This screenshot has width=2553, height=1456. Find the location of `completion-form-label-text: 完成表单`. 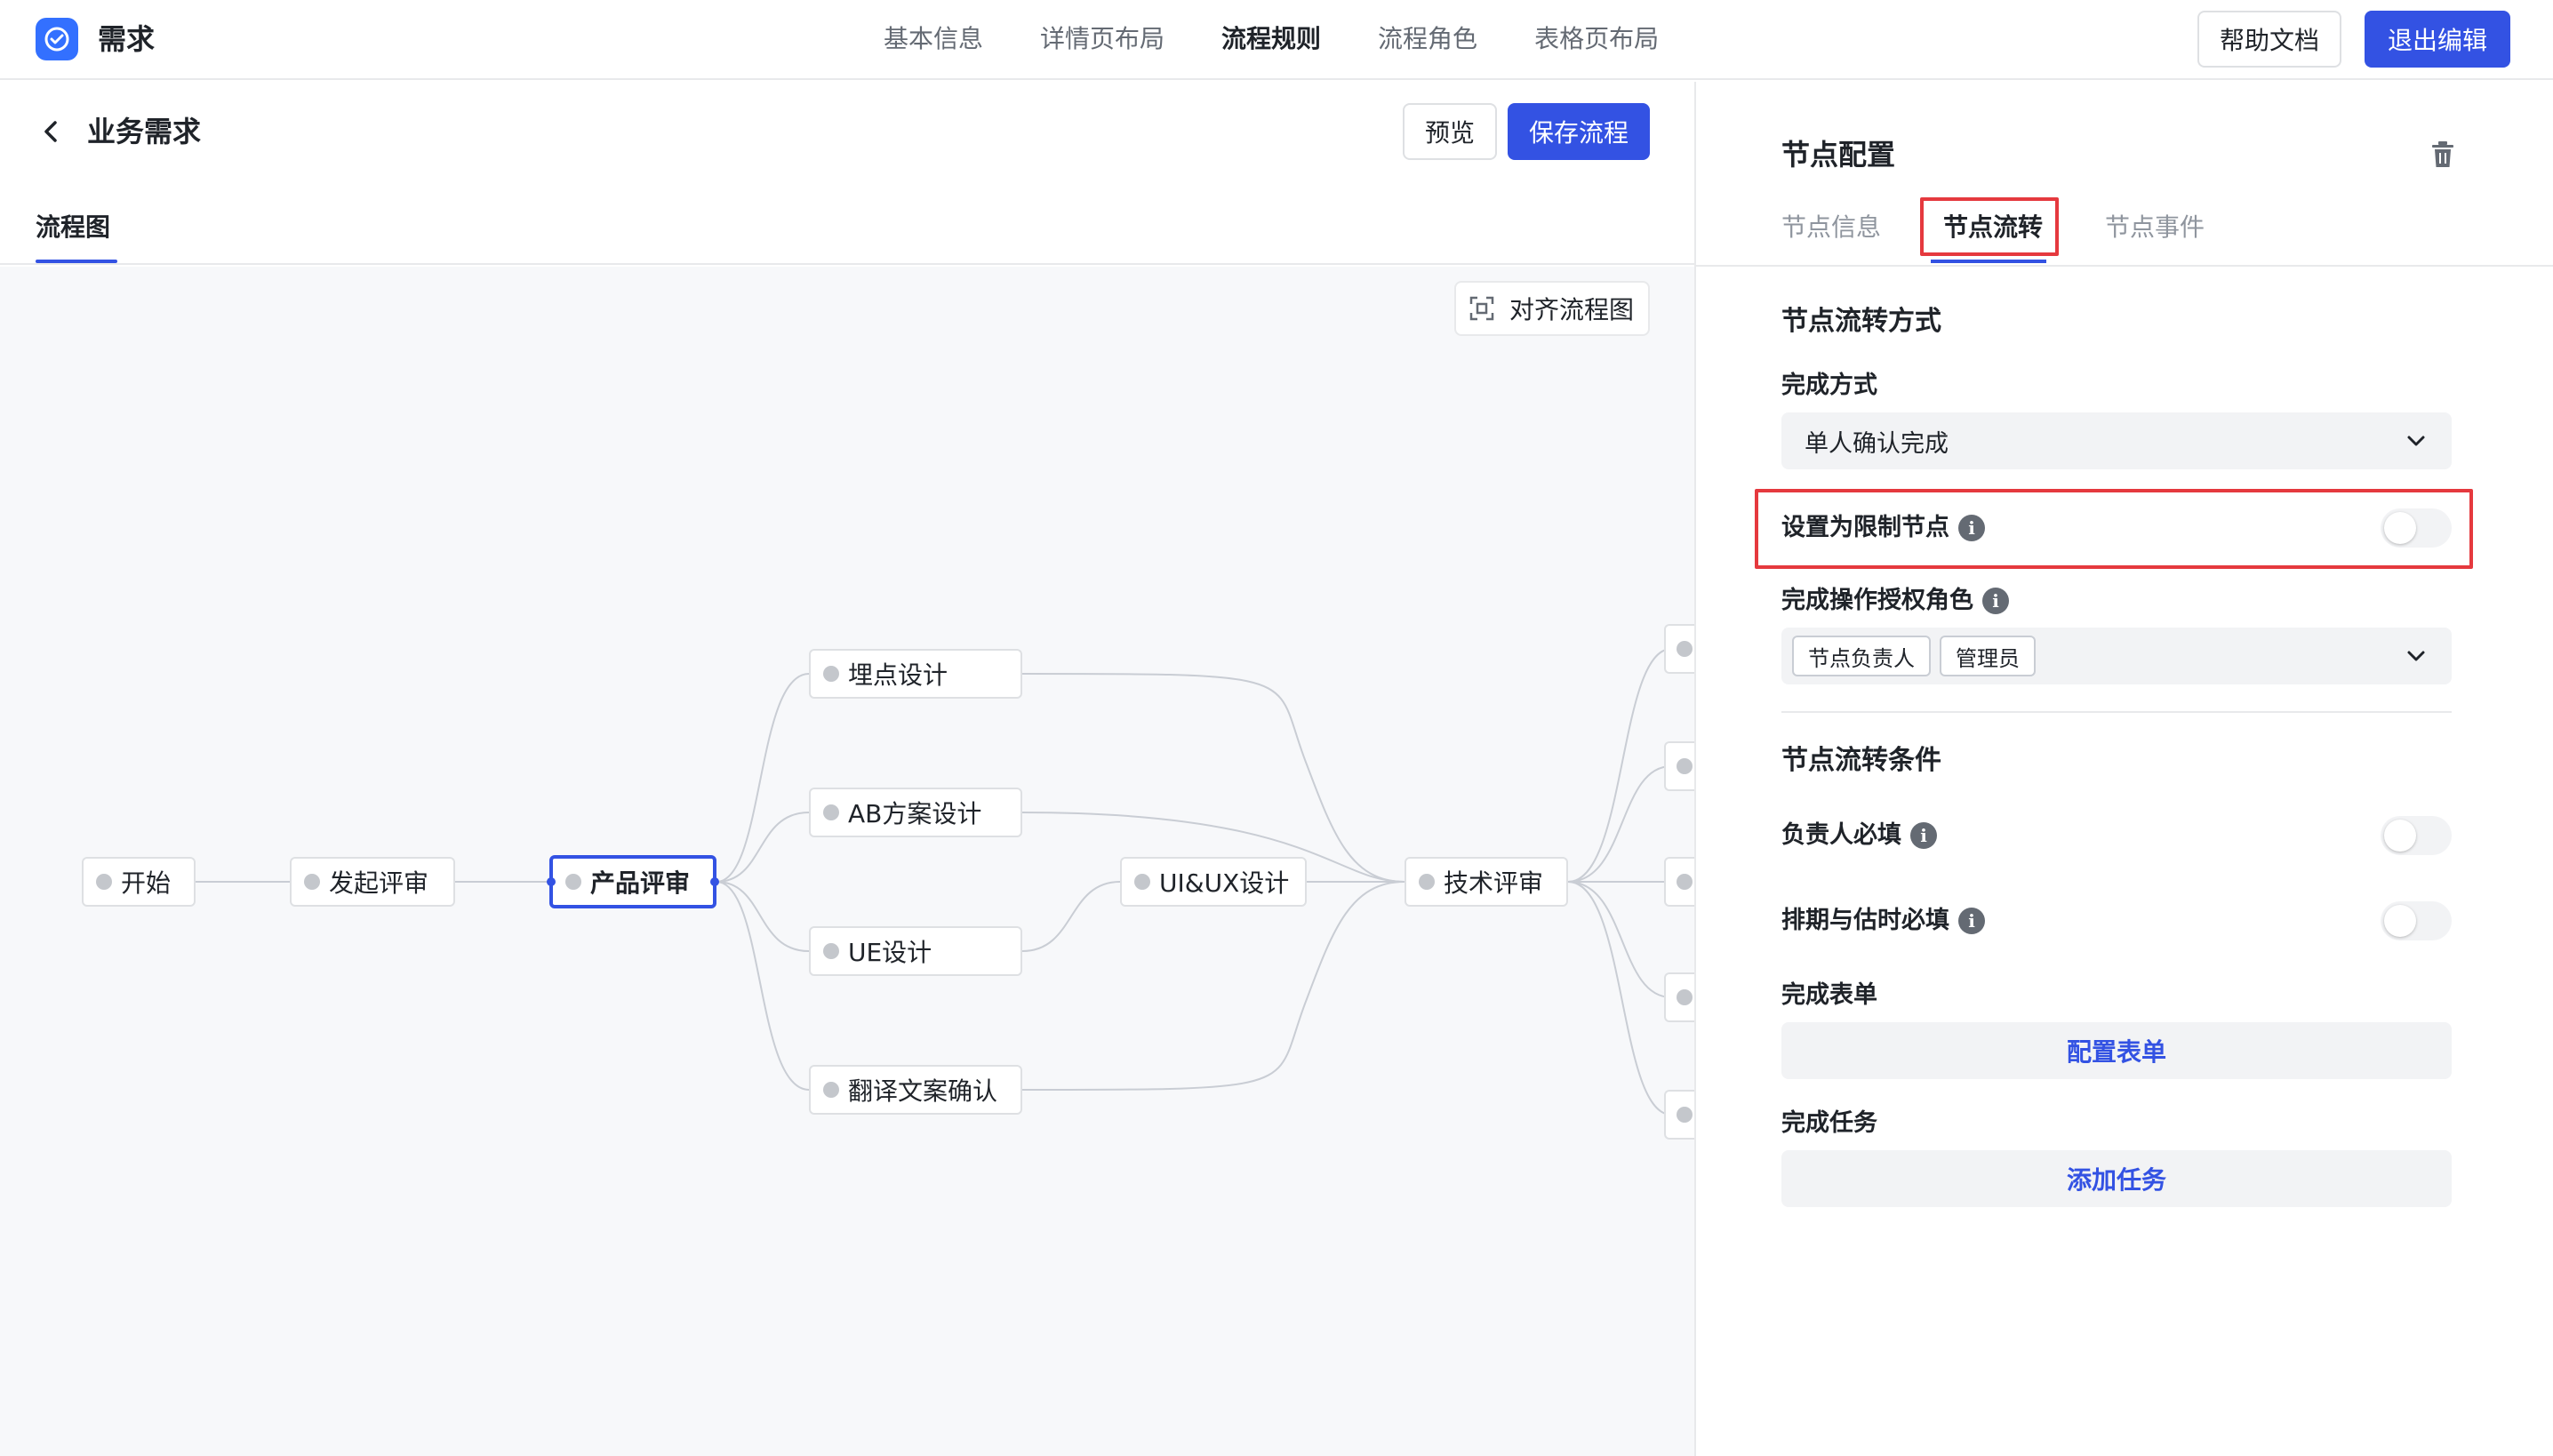

completion-form-label-text: 完成表单 is located at coordinates (1829, 995).